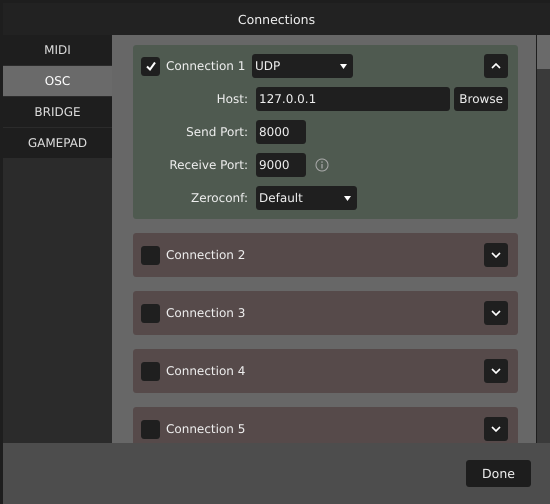 The height and width of the screenshot is (504, 550). I want to click on sidebar-tab: GAMEPAD, so click(57, 143).